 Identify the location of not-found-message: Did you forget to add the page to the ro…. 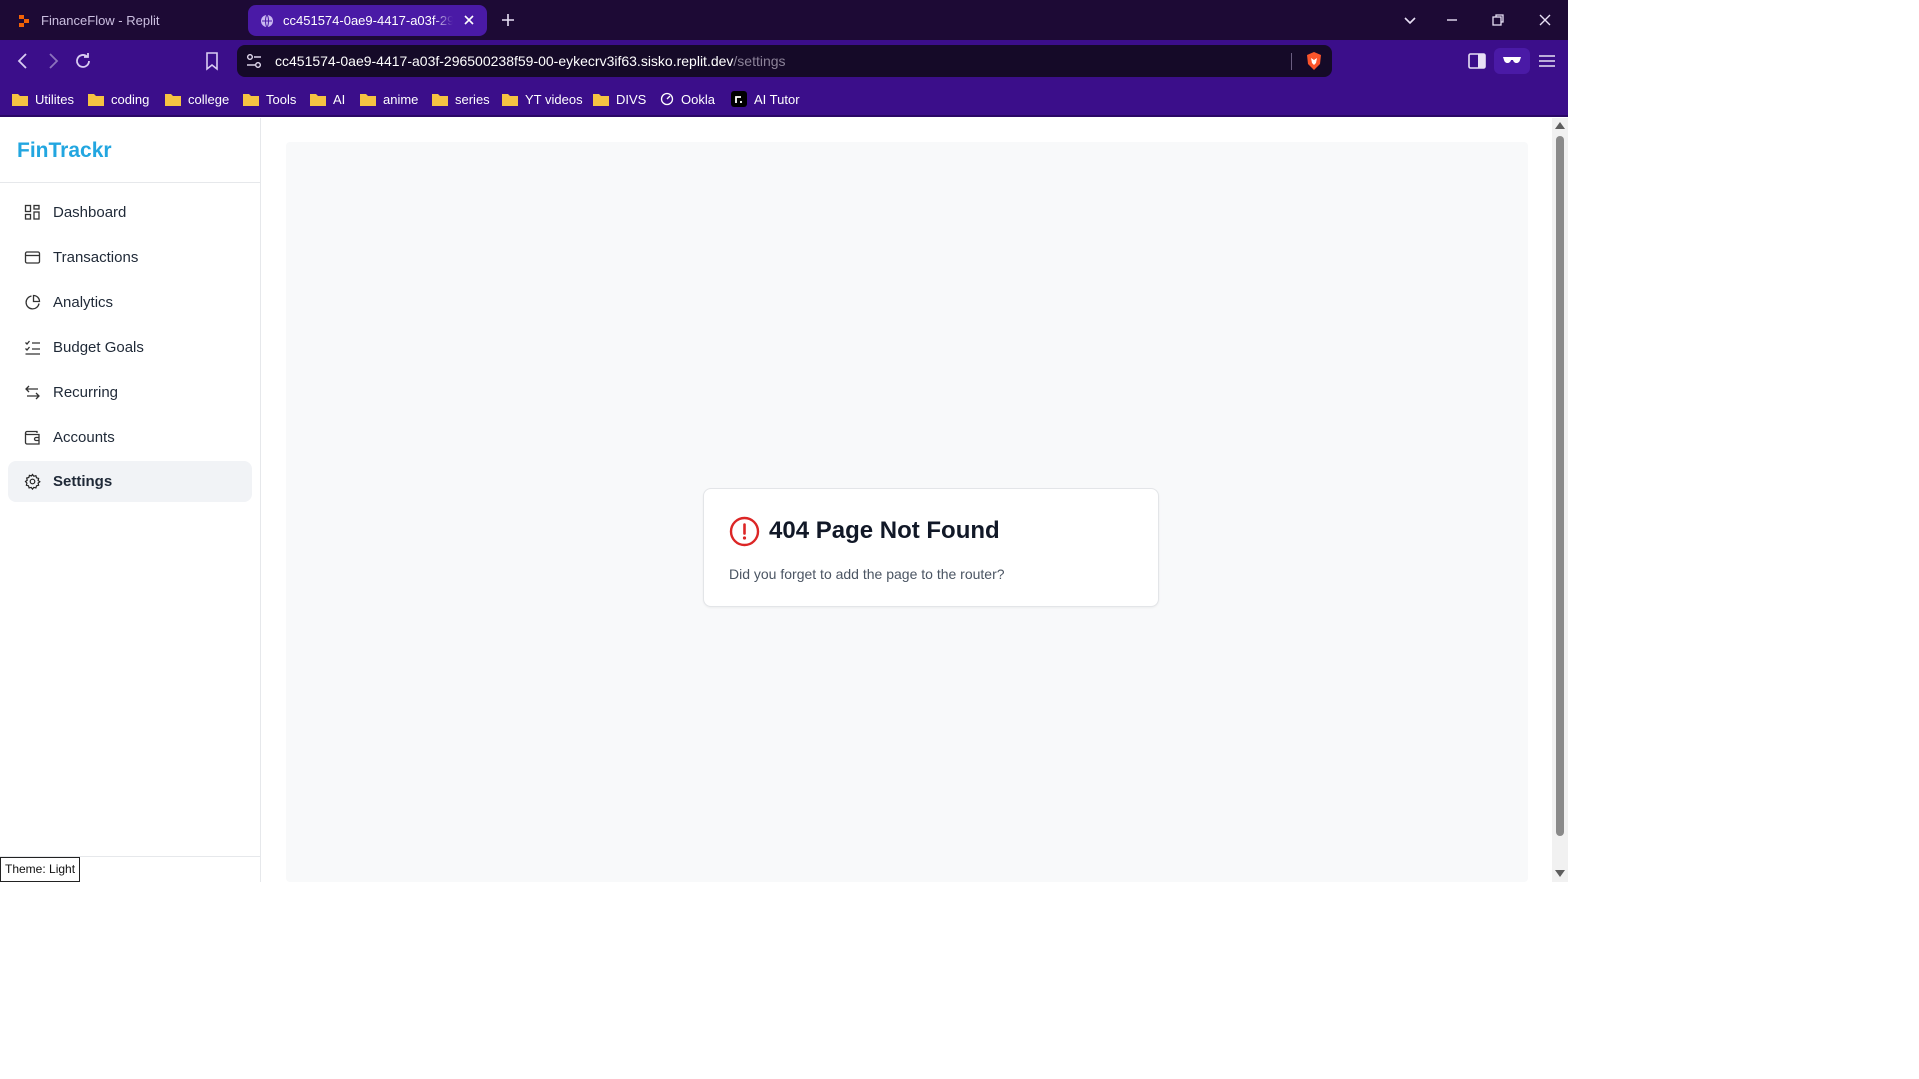
(867, 574).